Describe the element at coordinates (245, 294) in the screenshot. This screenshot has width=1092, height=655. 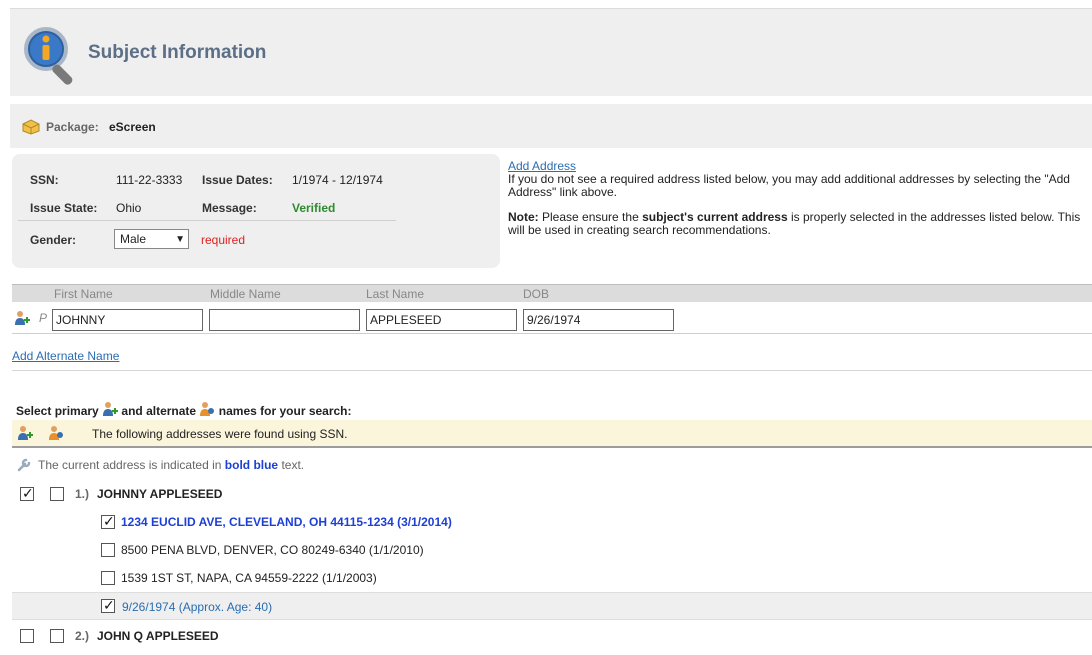
I see `col-middle-name: Middle Name` at that location.